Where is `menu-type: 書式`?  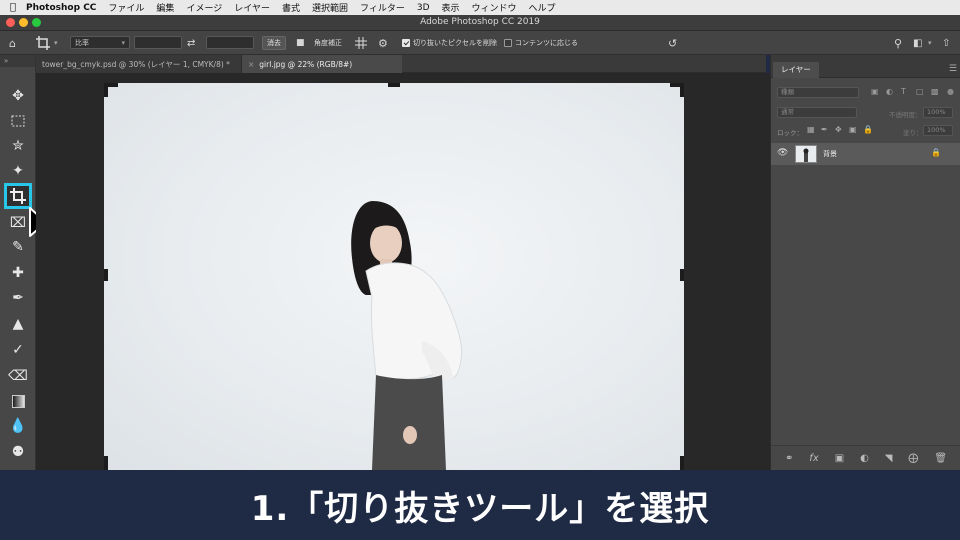 menu-type: 書式 is located at coordinates (291, 7).